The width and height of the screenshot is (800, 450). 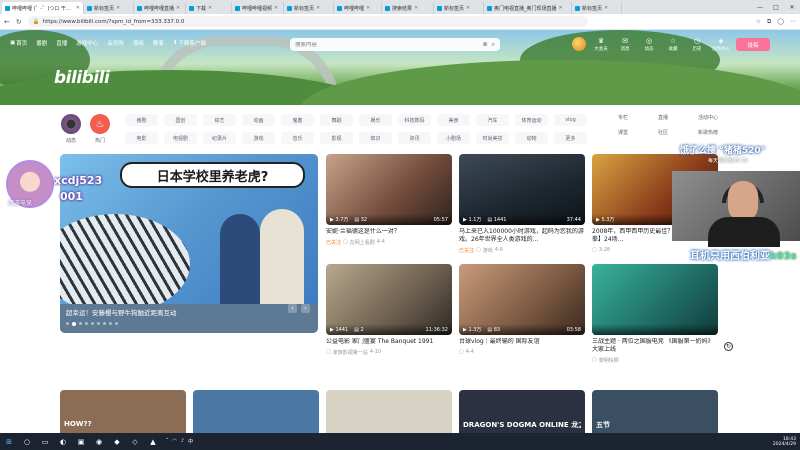 What do you see at coordinates (389, 200) in the screenshot?
I see `video-card: ▶ 3.7万 ▤ 32 05:57 安妮·兰福德这是什么一对？ 已关注 ▢ 在网上看剧 4-4` at bounding box center [389, 200].